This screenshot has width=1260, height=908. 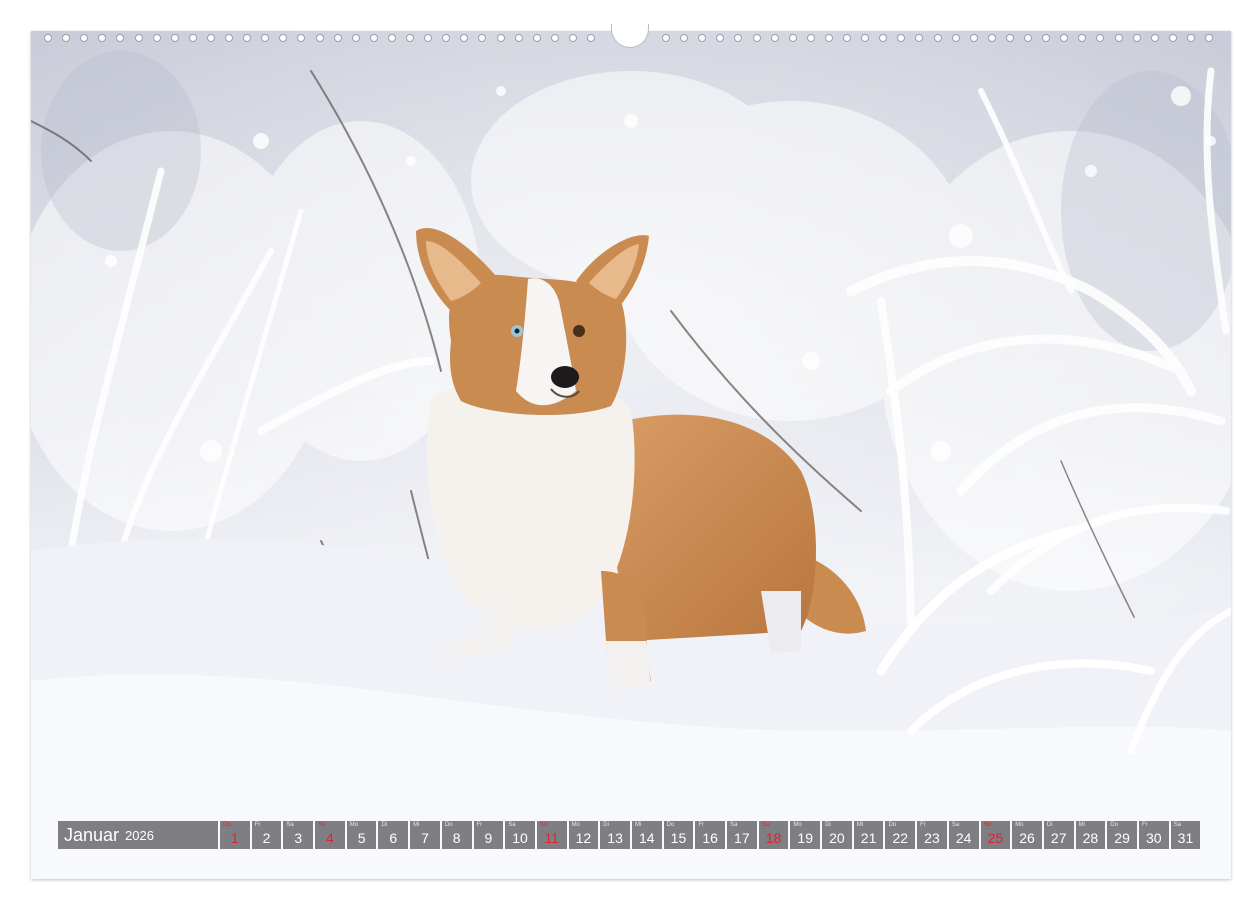 What do you see at coordinates (488, 838) in the screenshot?
I see `day-number: 9` at bounding box center [488, 838].